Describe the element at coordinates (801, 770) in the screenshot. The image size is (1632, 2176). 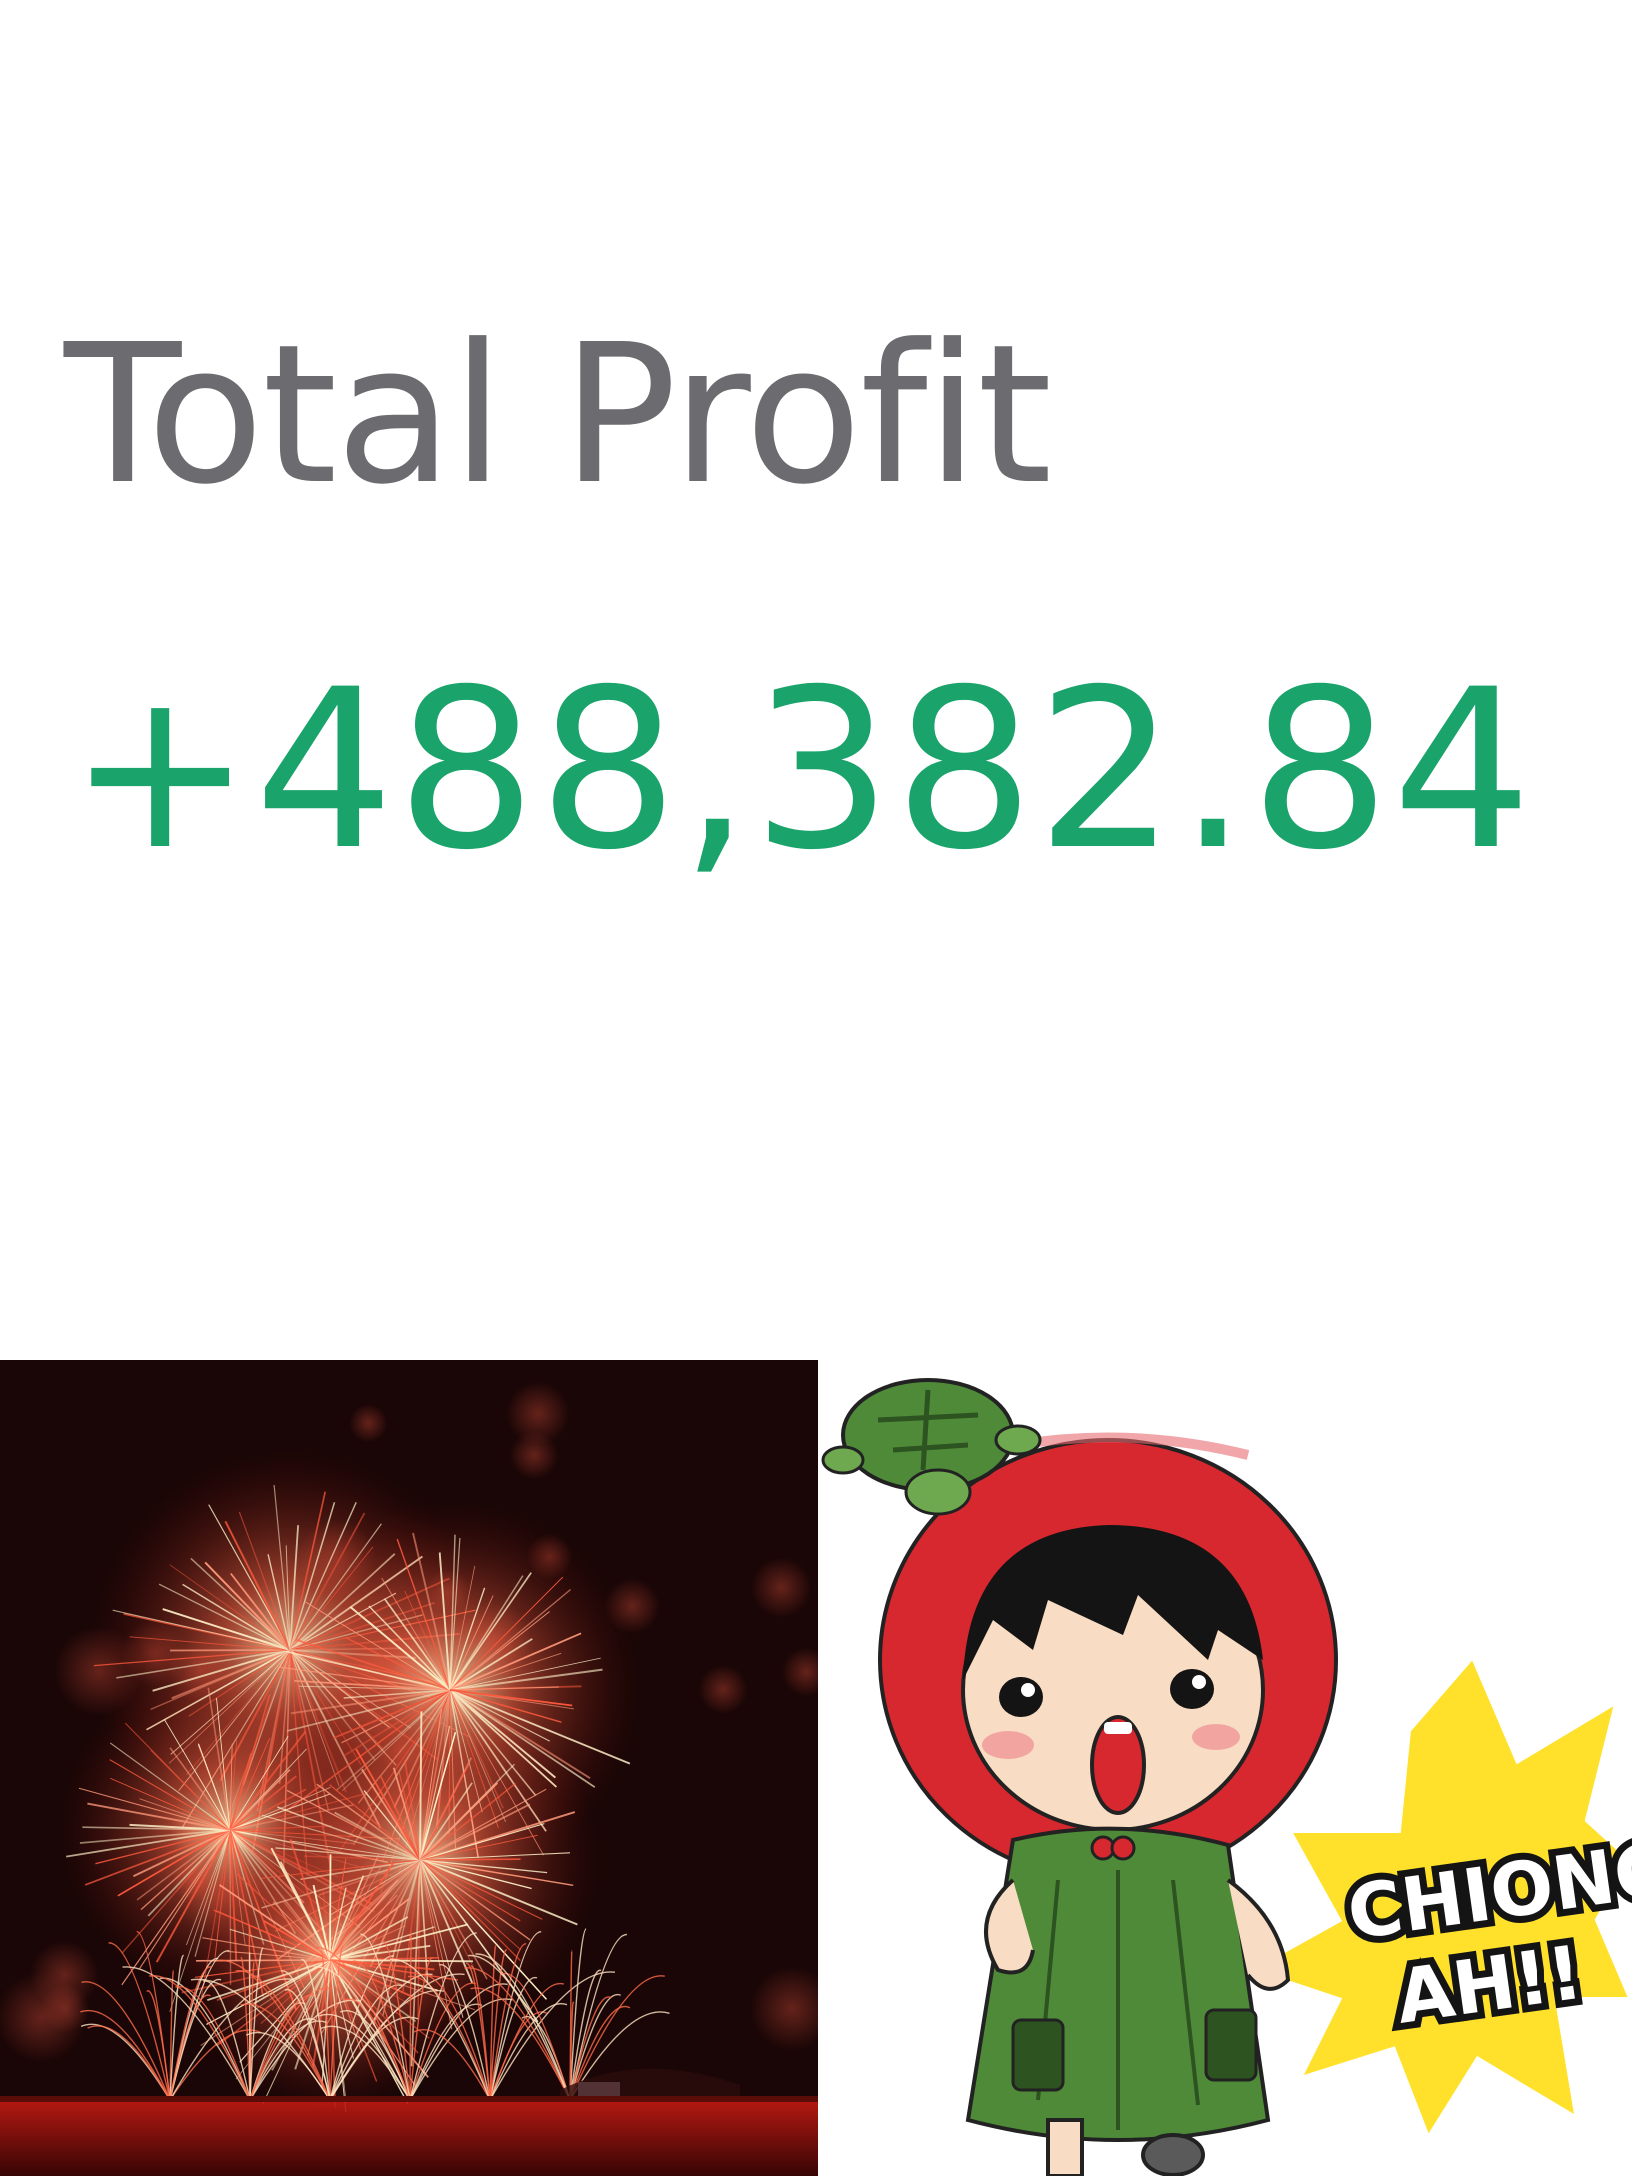
I see `total-profit-value: +488,382.84` at that location.